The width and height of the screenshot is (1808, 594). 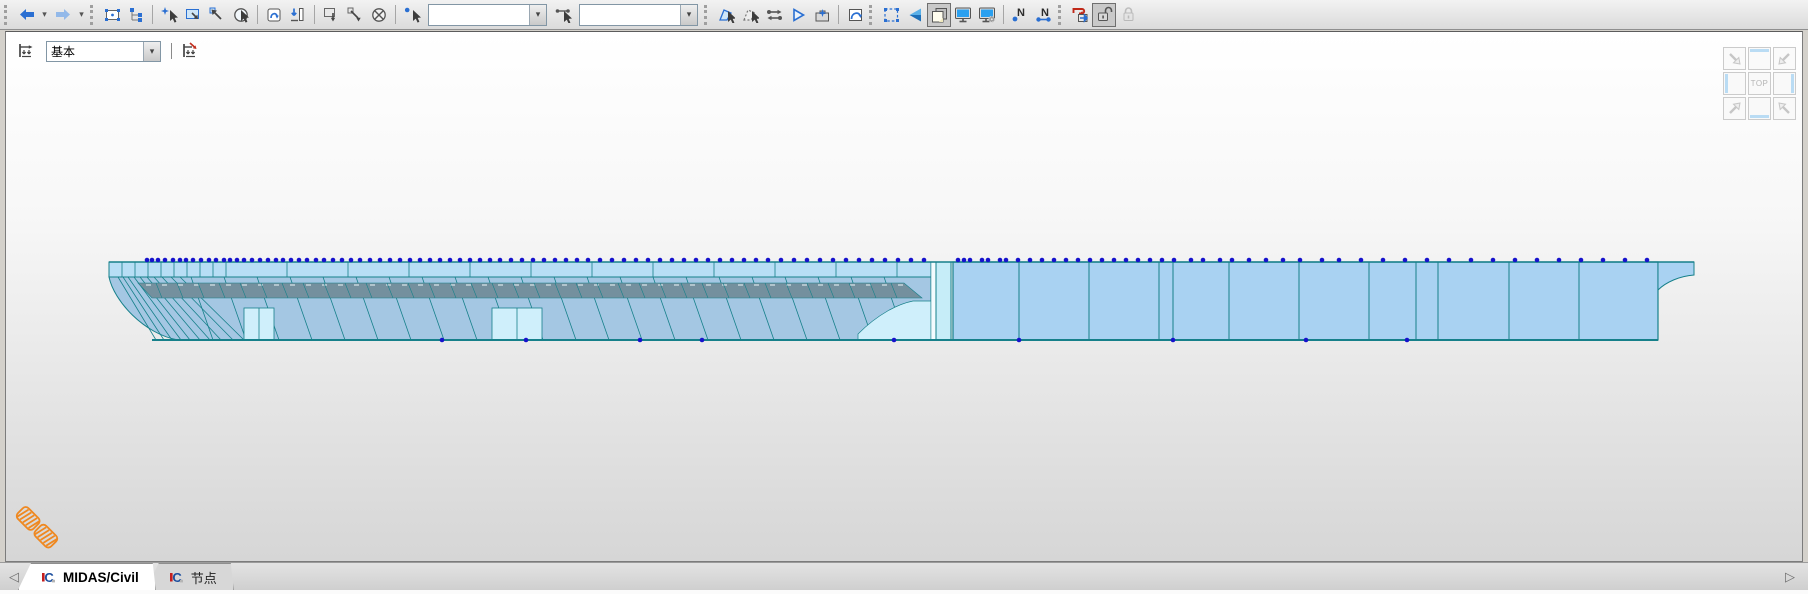 What do you see at coordinates (1104, 14) in the screenshot?
I see `unlock-model-button` at bounding box center [1104, 14].